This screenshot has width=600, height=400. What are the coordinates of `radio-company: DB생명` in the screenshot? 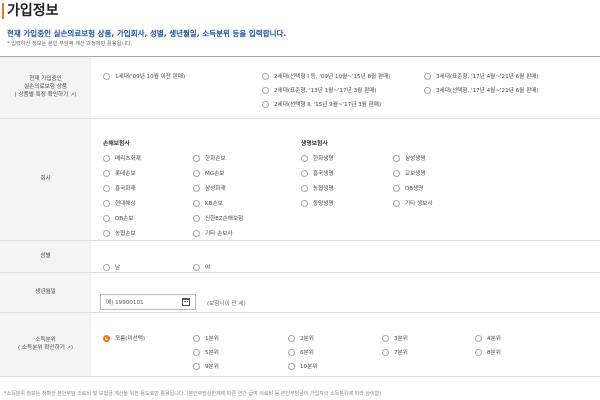 It's located at (408, 188).